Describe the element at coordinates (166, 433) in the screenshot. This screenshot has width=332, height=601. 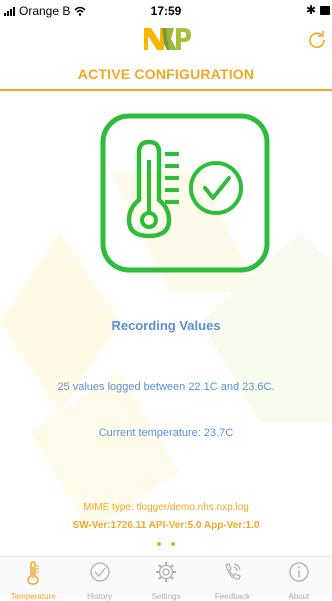
I see `current-temperature: Current temperature: 23.7C` at that location.